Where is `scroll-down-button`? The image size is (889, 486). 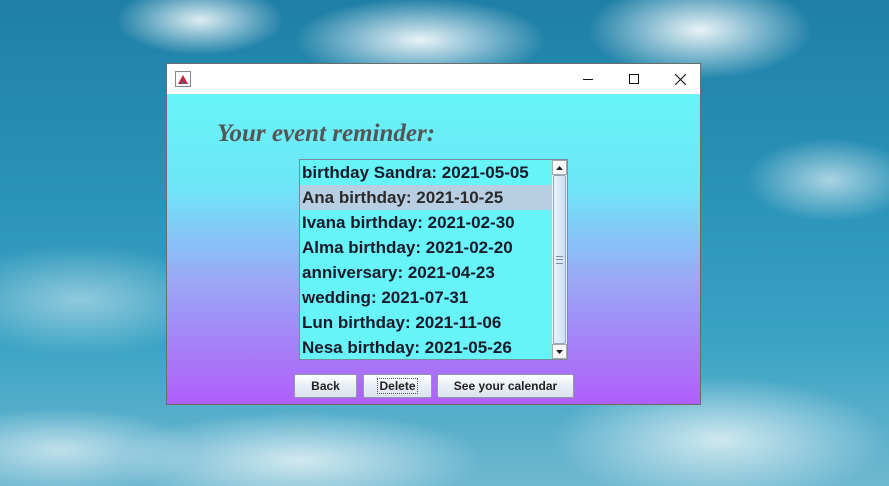
scroll-down-button is located at coordinates (559, 351).